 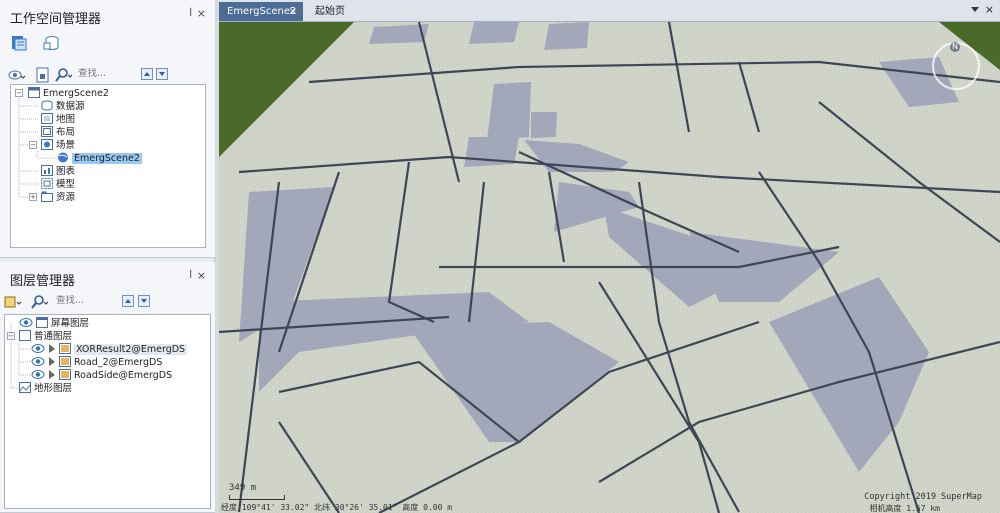 What do you see at coordinates (43, 75) in the screenshot?
I see `save-workspace-icon` at bounding box center [43, 75].